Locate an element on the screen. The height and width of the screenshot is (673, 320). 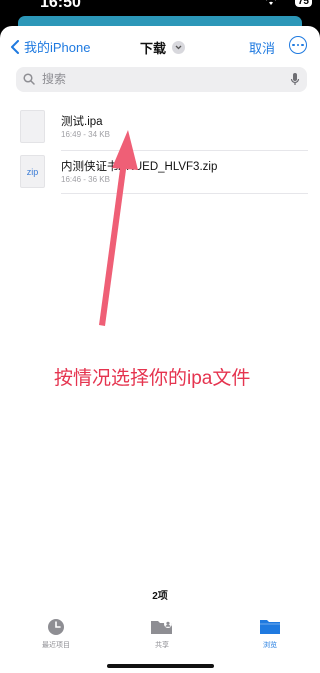
tab-browse: 浏览 is located at coordinates (270, 634).